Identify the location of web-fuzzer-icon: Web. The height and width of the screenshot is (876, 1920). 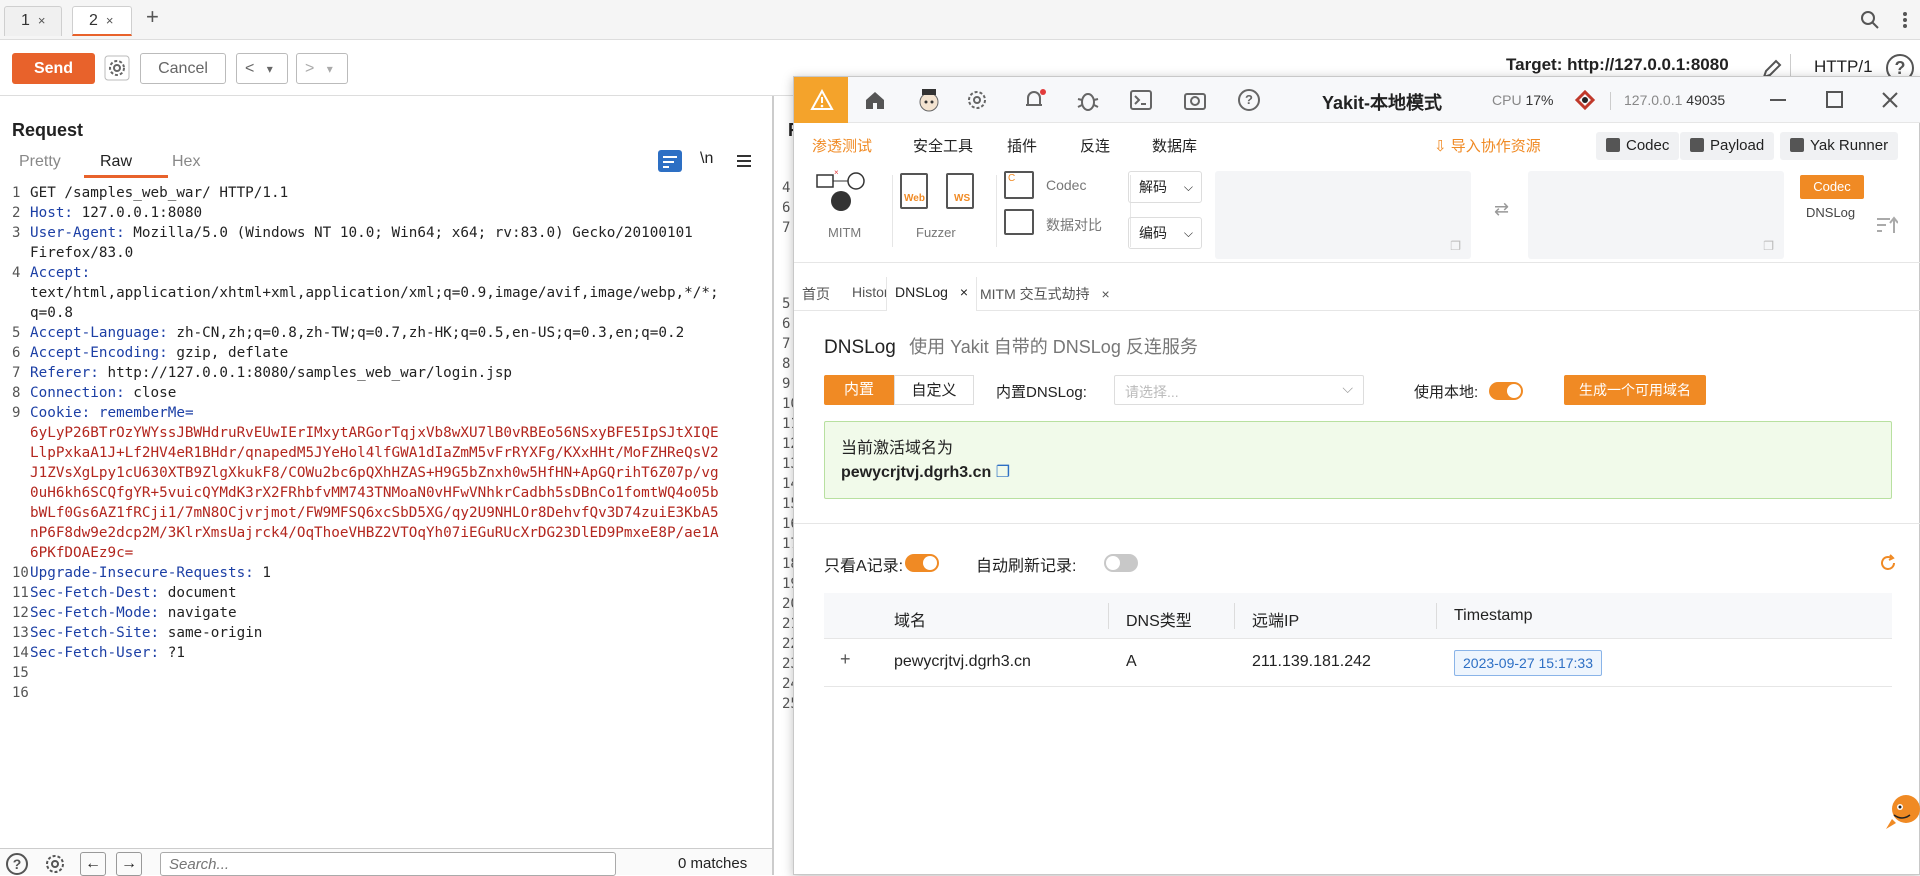
(914, 191).